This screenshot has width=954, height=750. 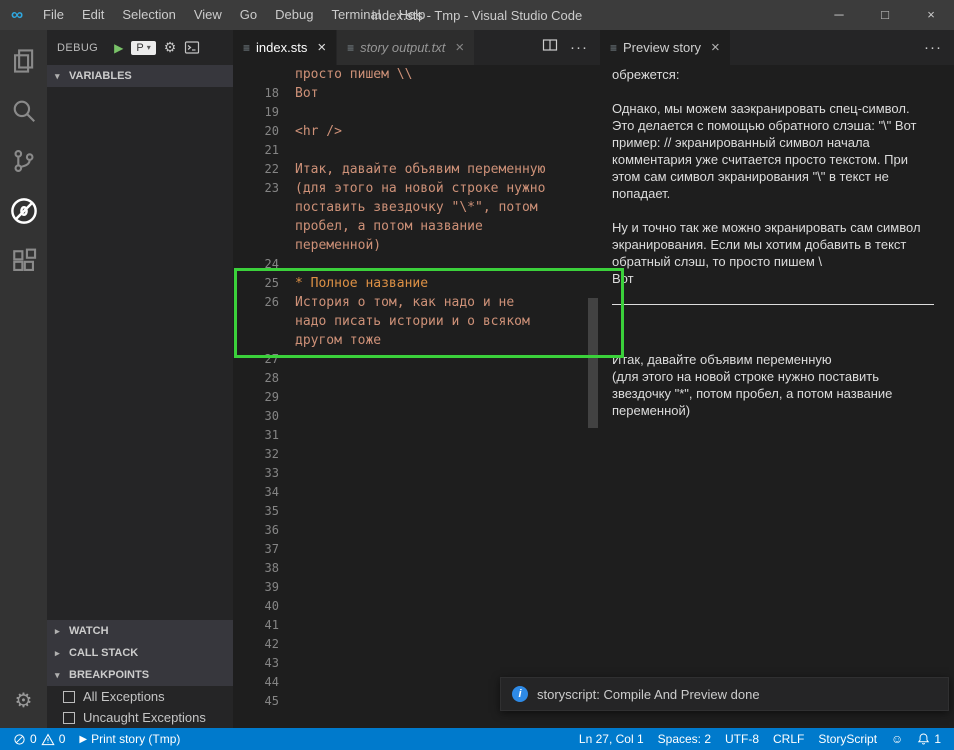 I want to click on code-line: поставить звездочку "\*", потом, so click(x=416, y=207).